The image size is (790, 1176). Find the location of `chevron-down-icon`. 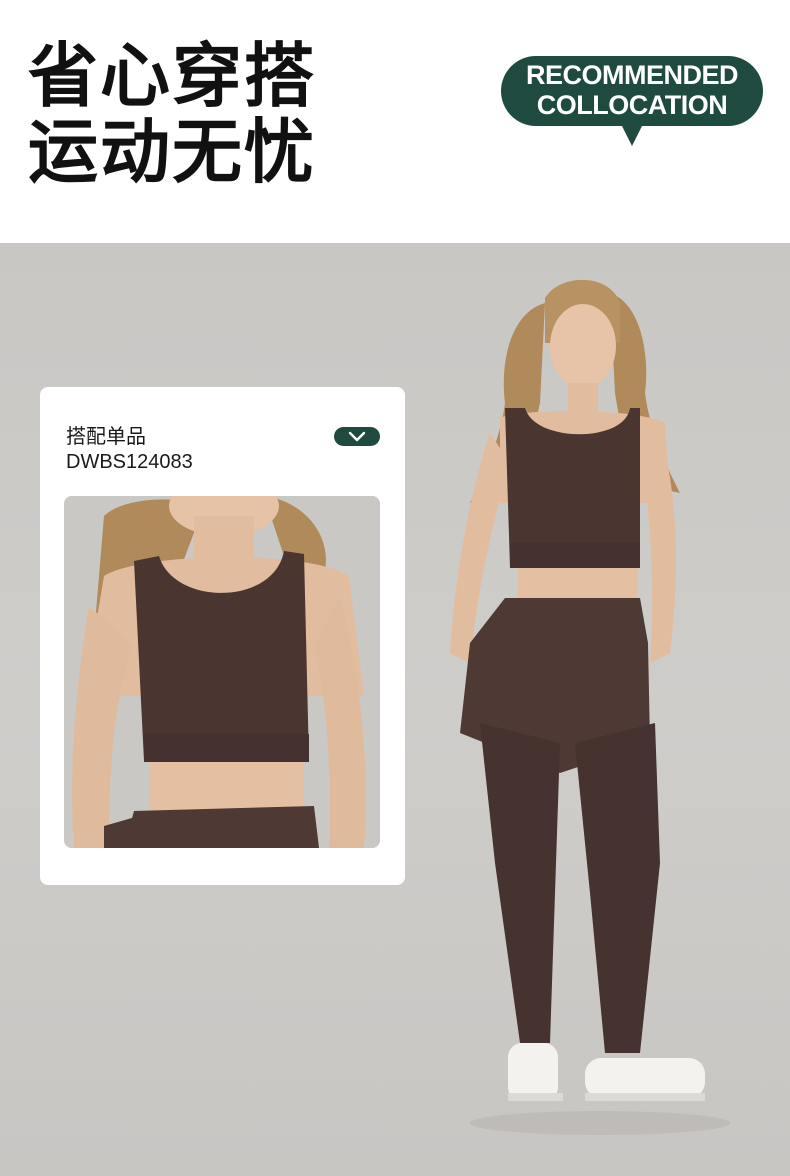

chevron-down-icon is located at coordinates (357, 436).